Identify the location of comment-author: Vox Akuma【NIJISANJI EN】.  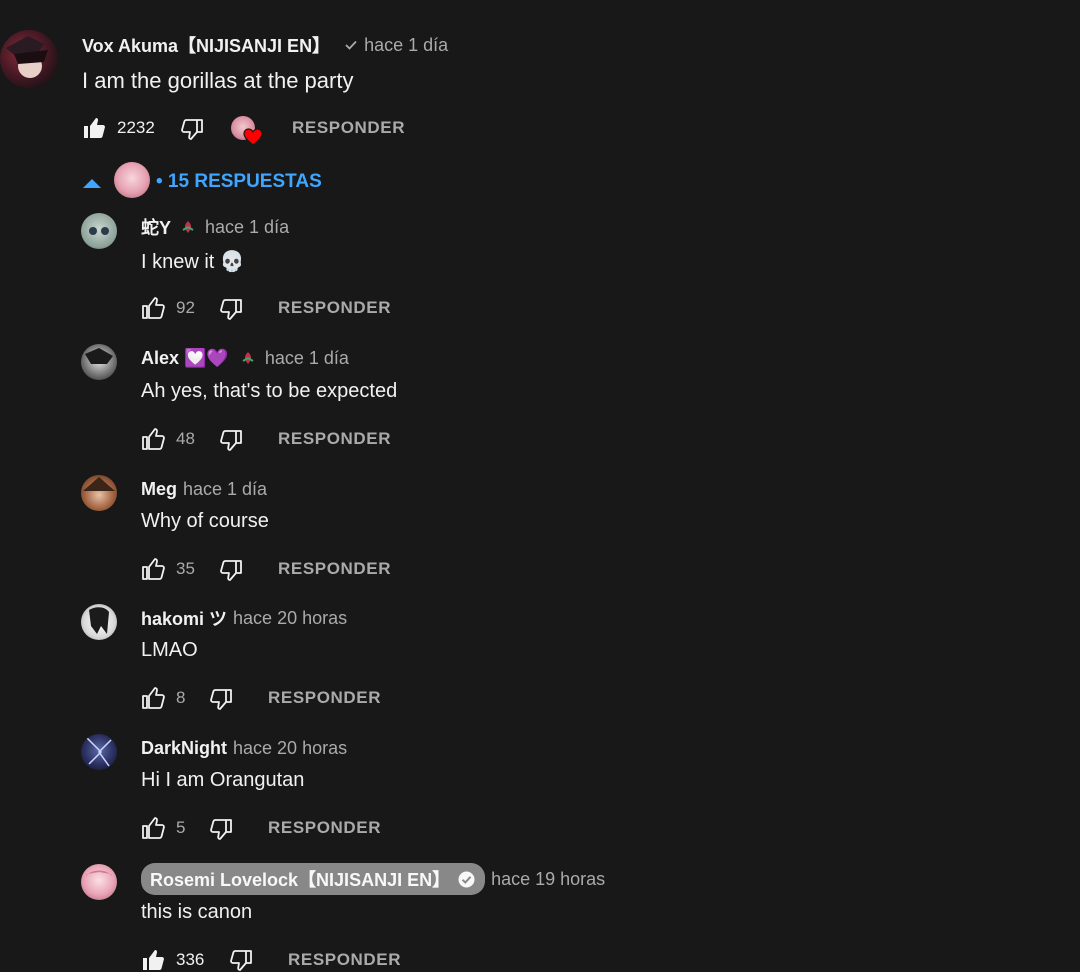
(206, 45).